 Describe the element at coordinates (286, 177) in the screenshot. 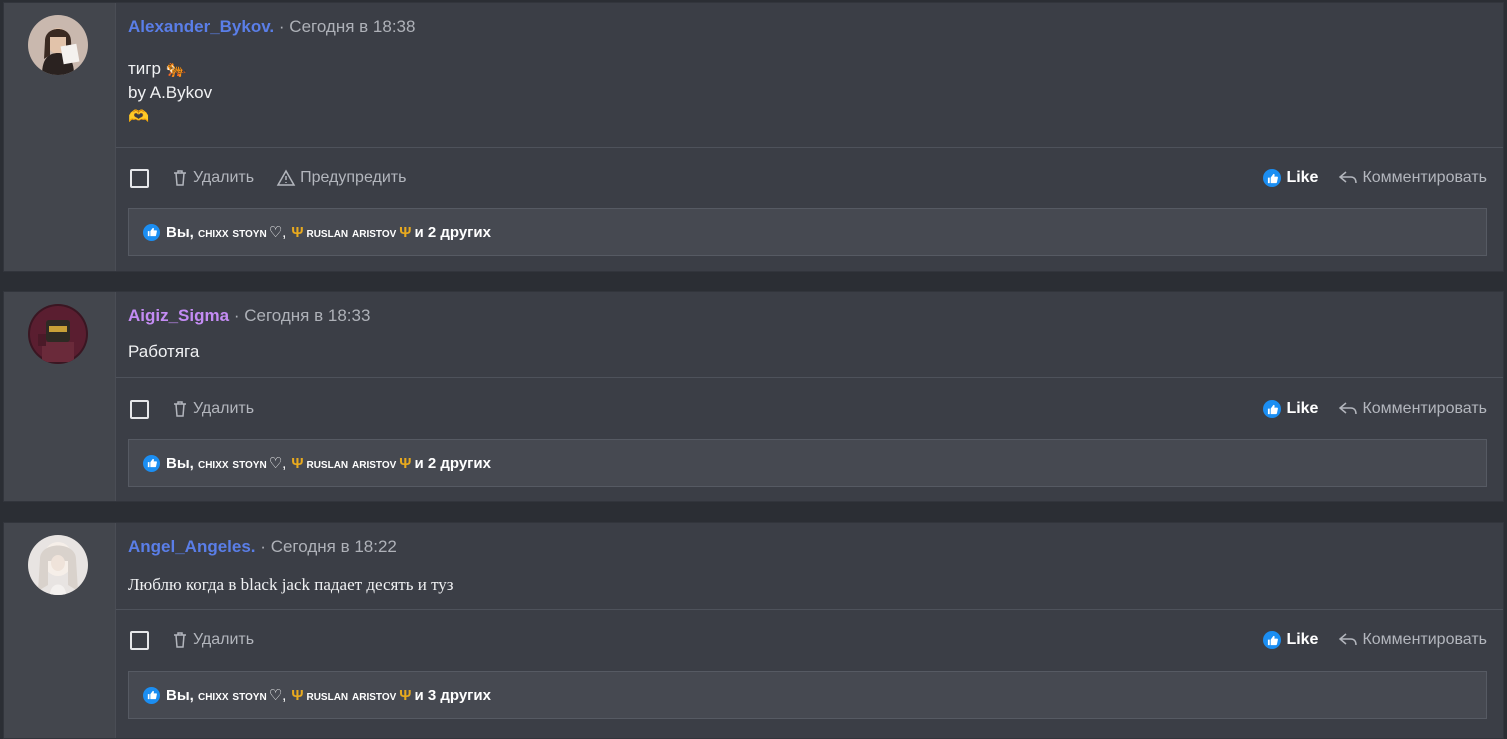

I see `warning-icon` at that location.